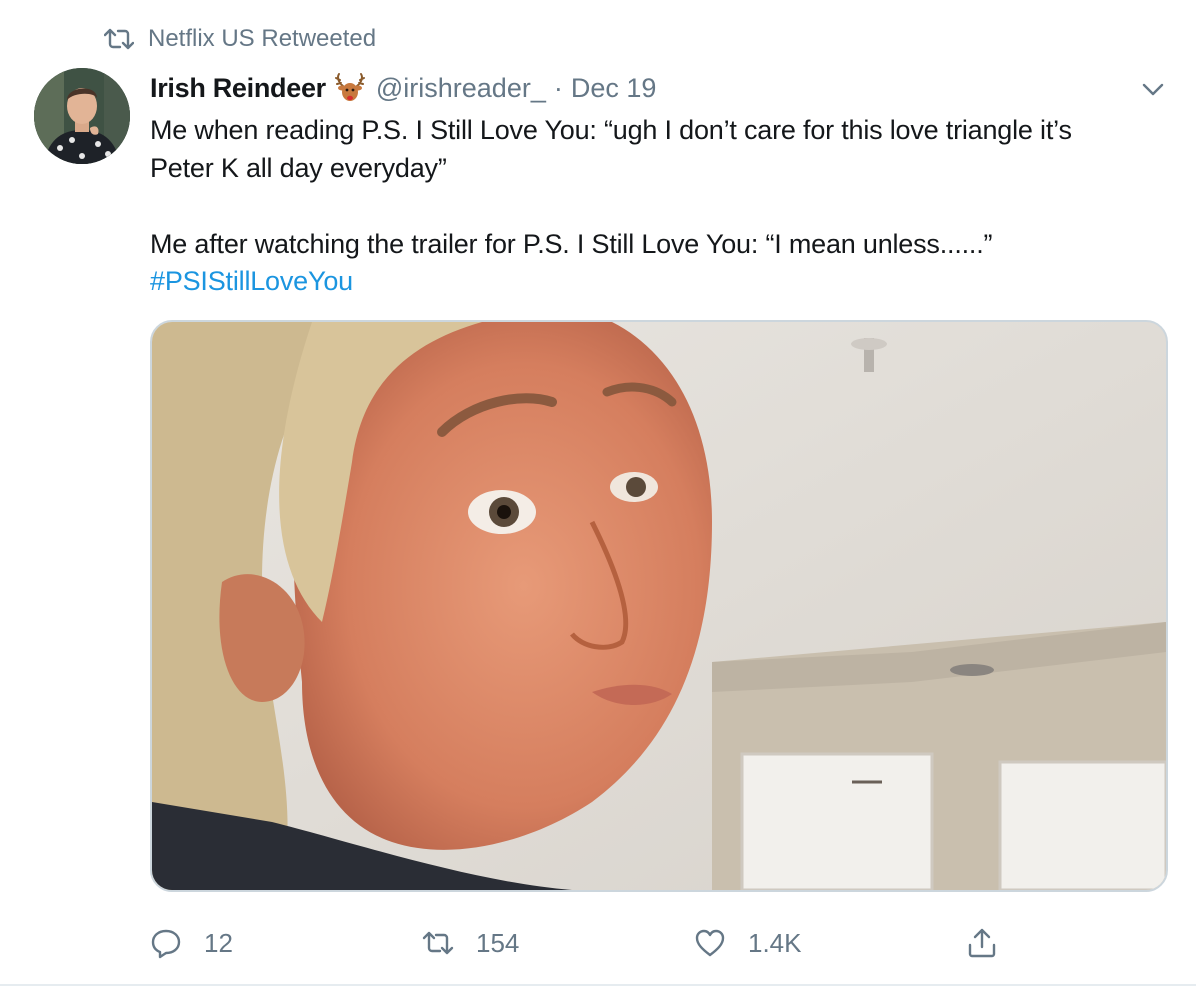 Image resolution: width=1196 pixels, height=986 pixels. I want to click on user-handle: @irishreader_, so click(461, 88).